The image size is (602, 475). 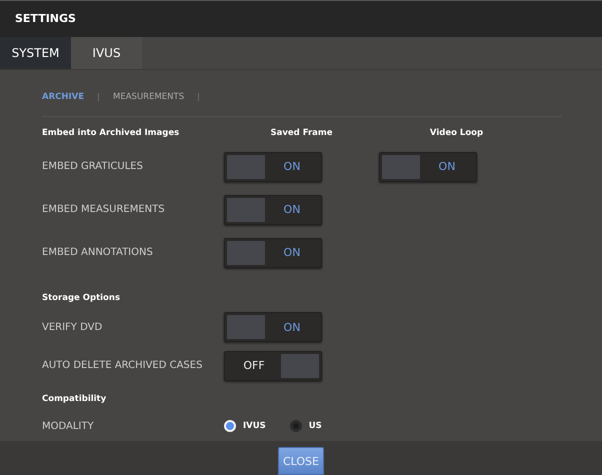 What do you see at coordinates (93, 166) in the screenshot?
I see `setting-label: EMBED GRATICULES` at bounding box center [93, 166].